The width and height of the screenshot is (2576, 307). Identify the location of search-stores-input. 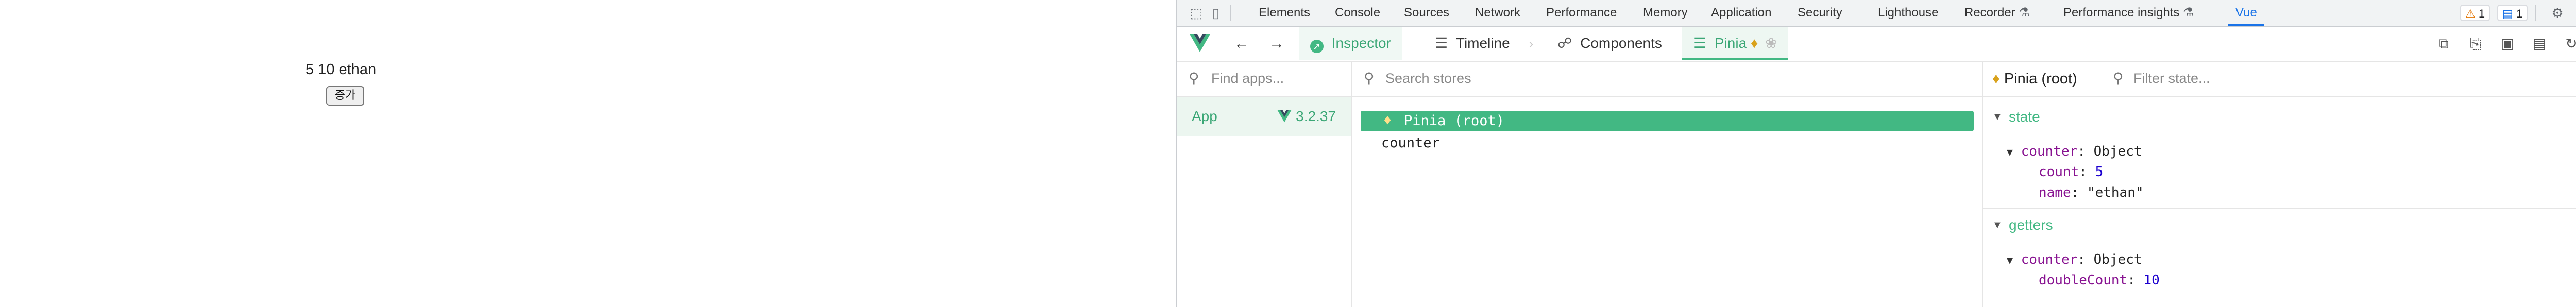
(1669, 78).